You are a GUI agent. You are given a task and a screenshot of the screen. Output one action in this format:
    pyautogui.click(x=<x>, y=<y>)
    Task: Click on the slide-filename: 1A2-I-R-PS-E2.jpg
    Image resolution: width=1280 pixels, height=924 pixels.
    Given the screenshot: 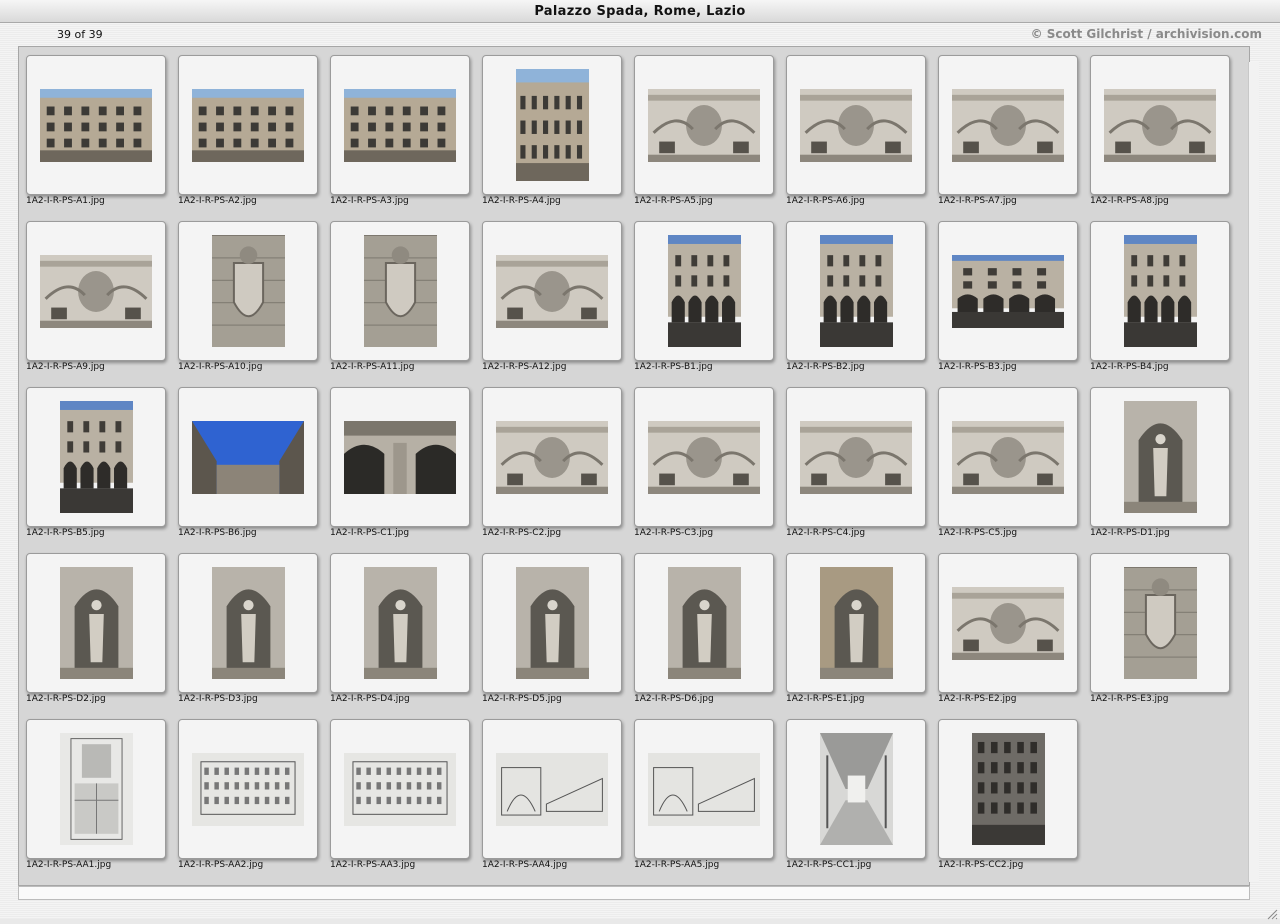 What is the action you would take?
    pyautogui.click(x=977, y=699)
    